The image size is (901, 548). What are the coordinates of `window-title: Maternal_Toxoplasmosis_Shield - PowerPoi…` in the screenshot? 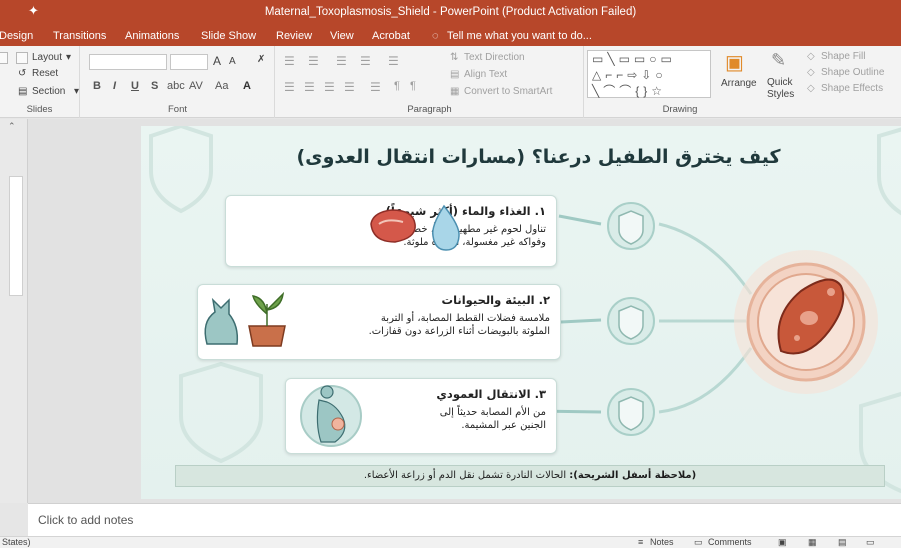 It's located at (450, 12).